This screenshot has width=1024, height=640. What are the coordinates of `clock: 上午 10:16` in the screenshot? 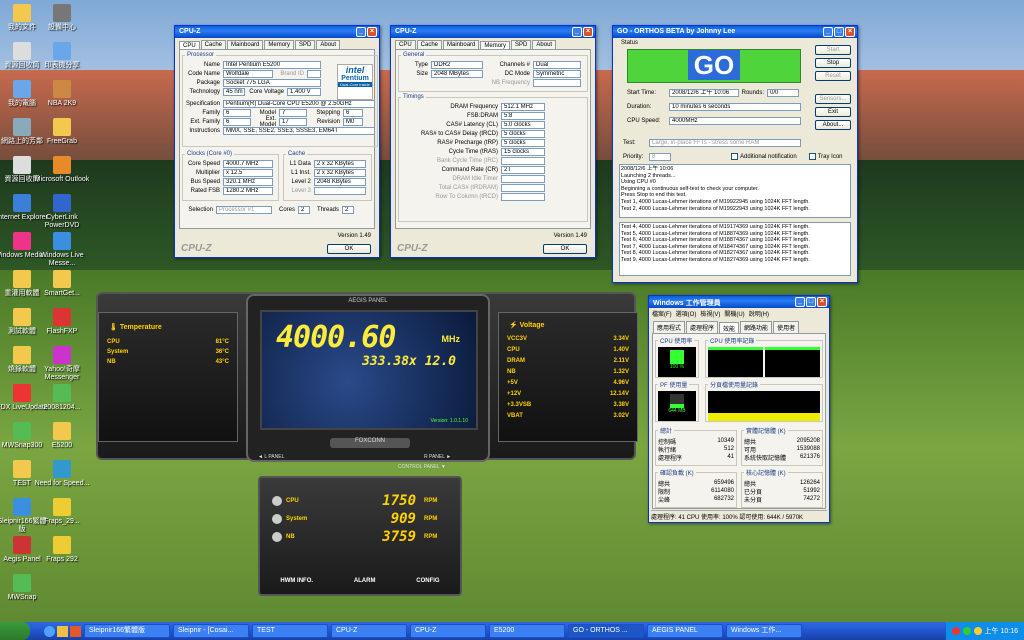 It's located at (1001, 631).